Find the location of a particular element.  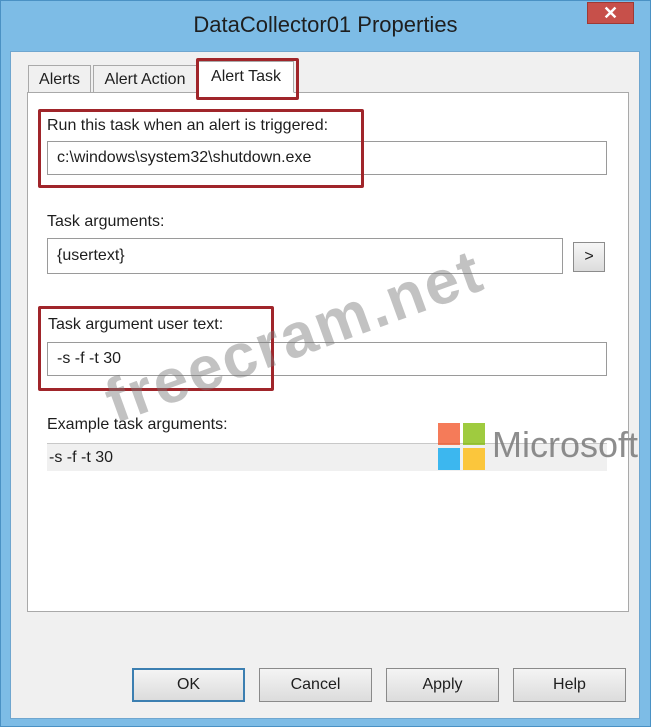

microsoft-logo-icon is located at coordinates (463, 448).